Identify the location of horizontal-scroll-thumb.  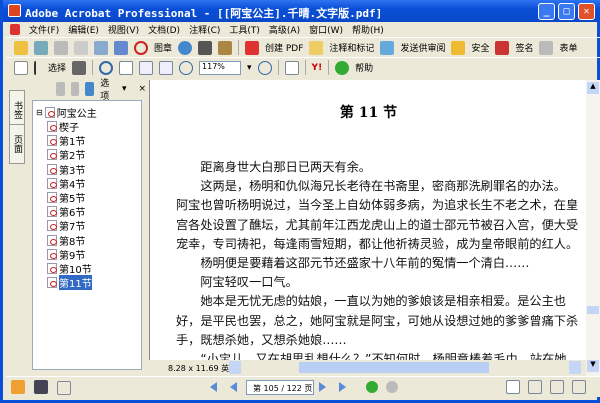
(394, 367).